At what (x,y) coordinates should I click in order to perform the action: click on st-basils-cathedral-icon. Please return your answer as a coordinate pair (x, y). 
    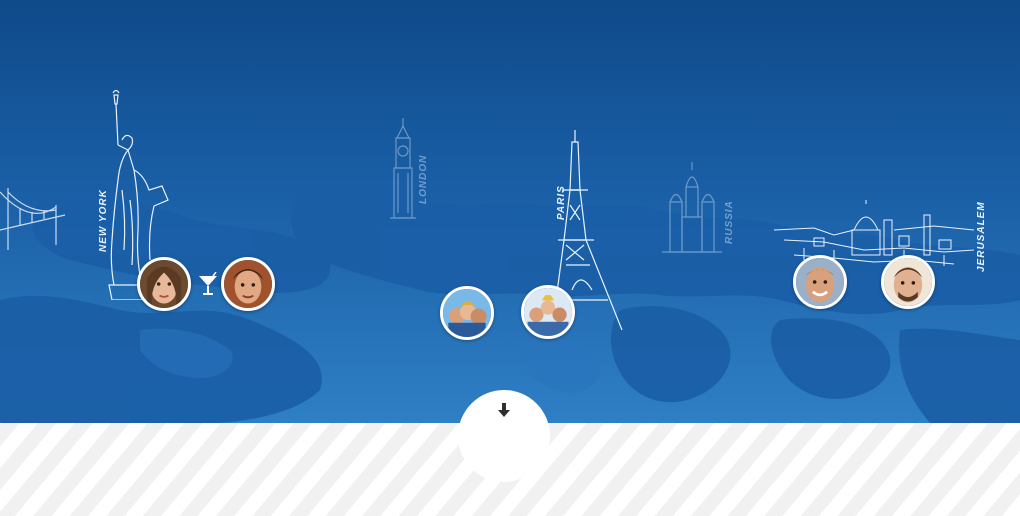
    Looking at the image, I should click on (692, 207).